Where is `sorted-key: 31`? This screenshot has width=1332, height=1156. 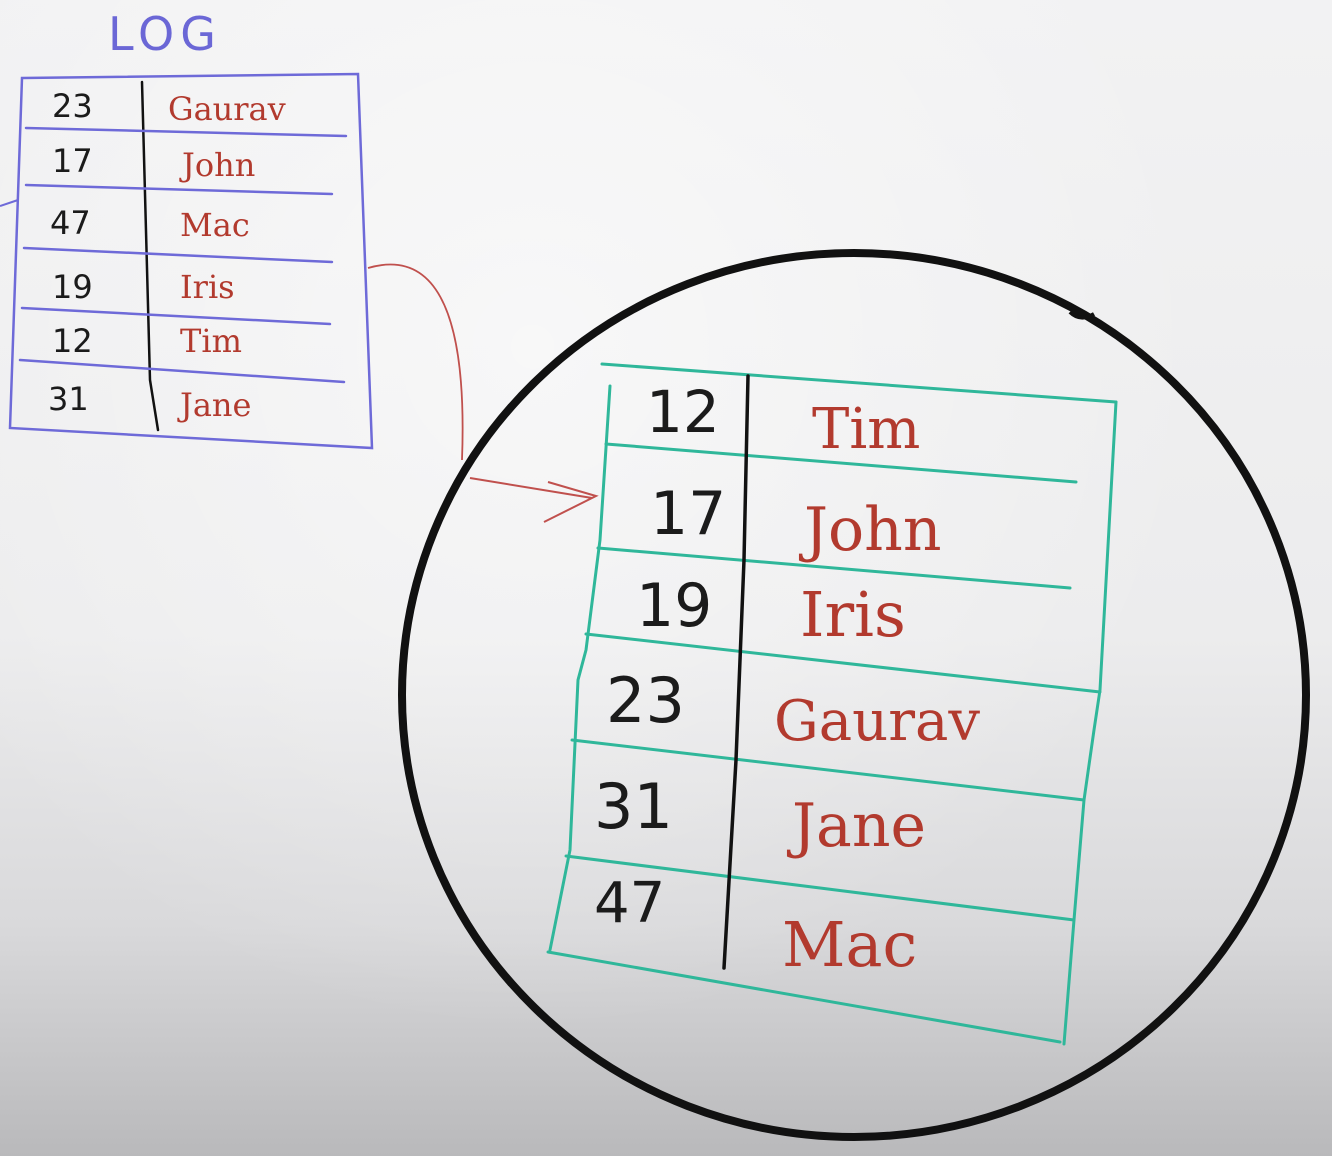 sorted-key: 31 is located at coordinates (633, 806).